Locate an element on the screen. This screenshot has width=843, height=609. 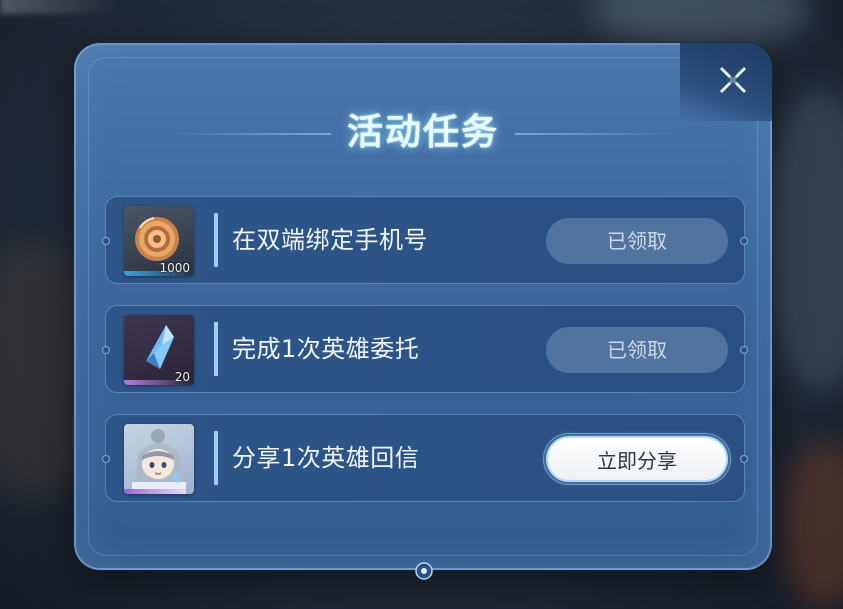
reward-count: 20 is located at coordinates (182, 377).